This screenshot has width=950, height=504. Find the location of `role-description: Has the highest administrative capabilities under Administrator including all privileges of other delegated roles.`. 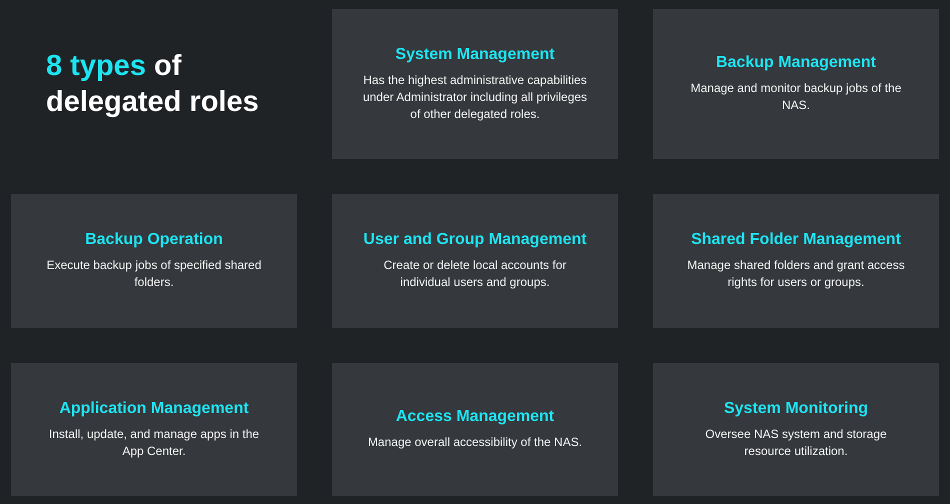

role-description: Has the highest administrative capabilities under Administrator including all privileges of other delegated roles. is located at coordinates (475, 97).